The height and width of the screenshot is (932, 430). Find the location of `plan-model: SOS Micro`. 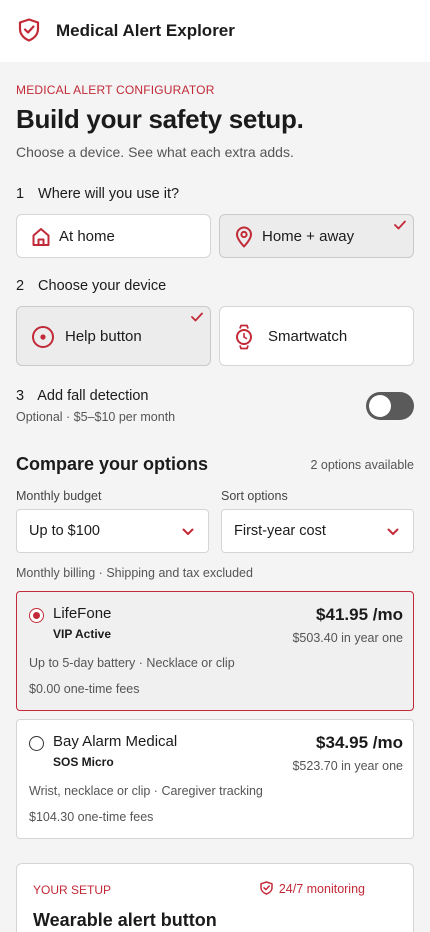

plan-model: SOS Micro is located at coordinates (83, 762).